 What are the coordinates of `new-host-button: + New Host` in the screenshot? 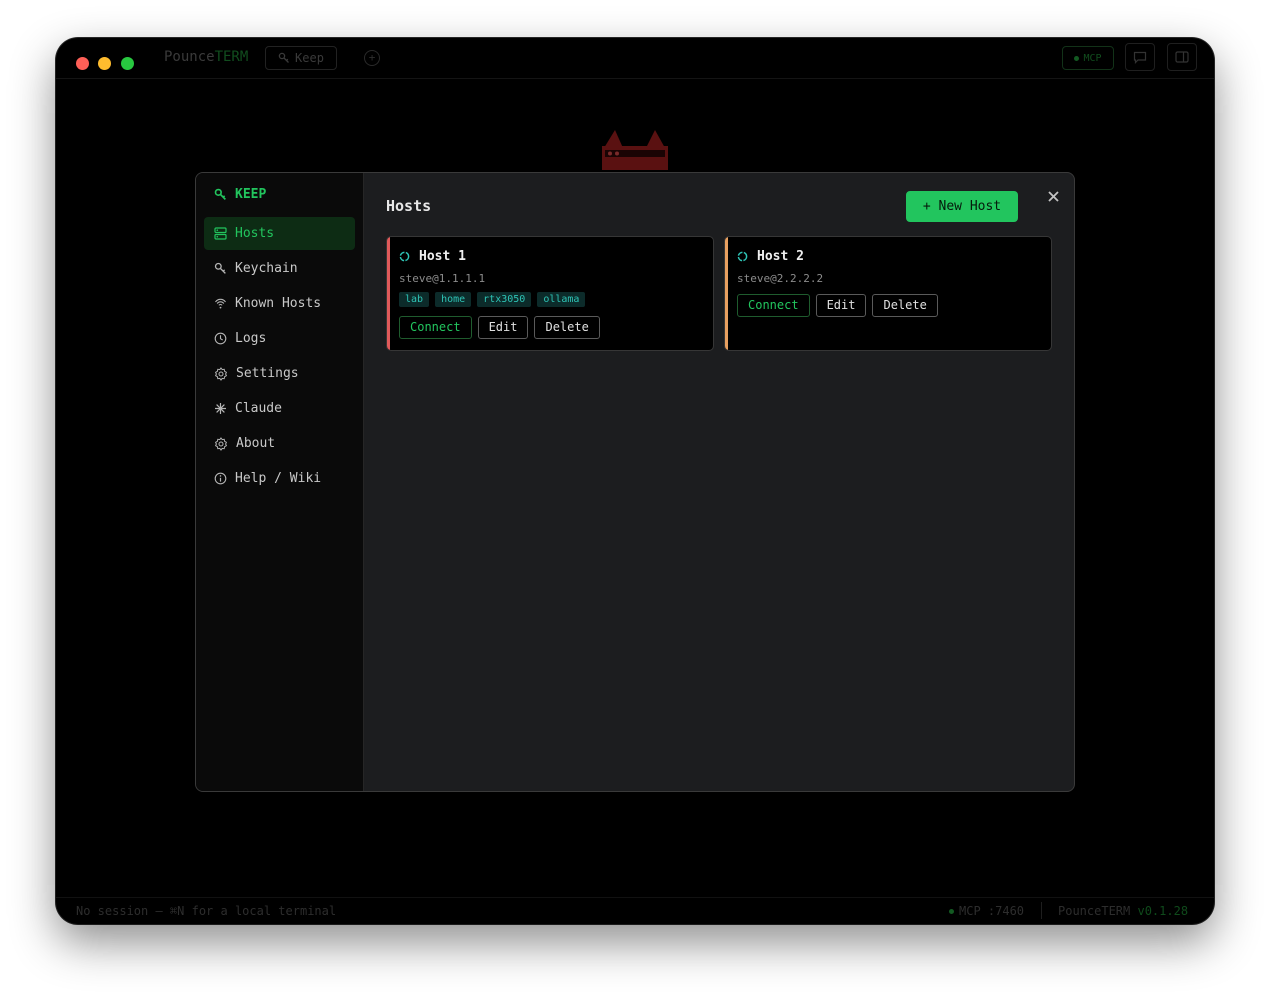 It's located at (962, 206).